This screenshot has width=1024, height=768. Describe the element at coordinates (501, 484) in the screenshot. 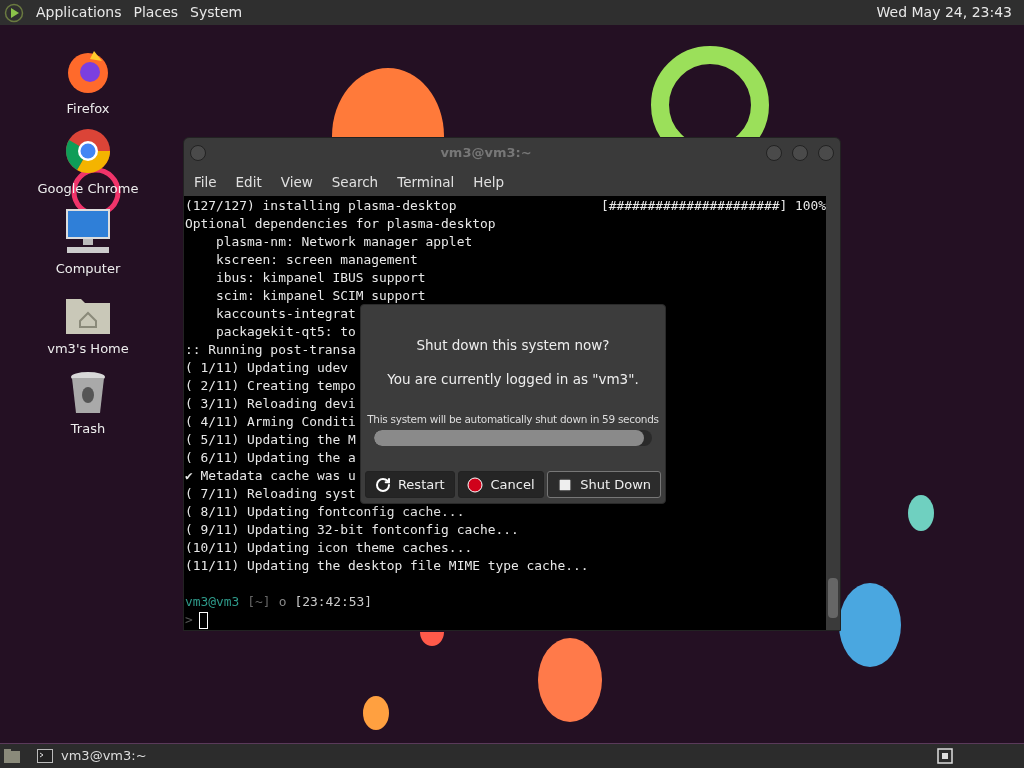

I see `dialog-button: Cancel` at that location.